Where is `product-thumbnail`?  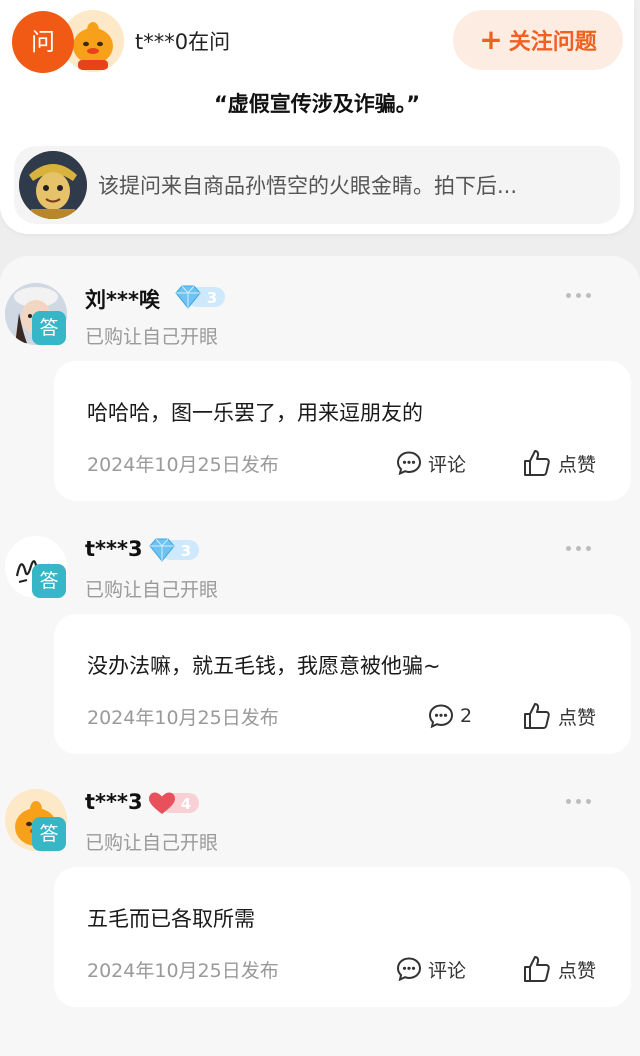
product-thumbnail is located at coordinates (53, 185).